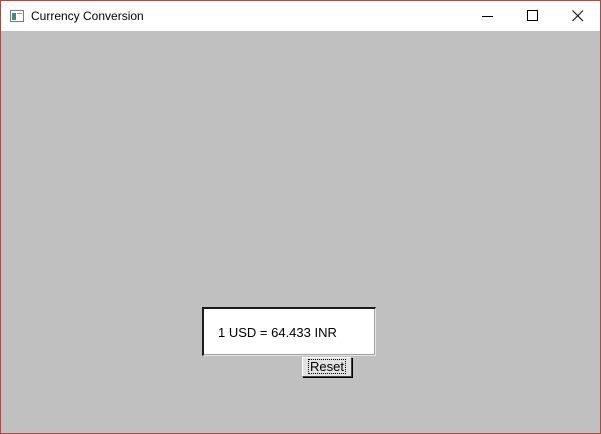 The image size is (601, 434). I want to click on conversion-result-text: 1 USD = 64.433 INR, so click(277, 332).